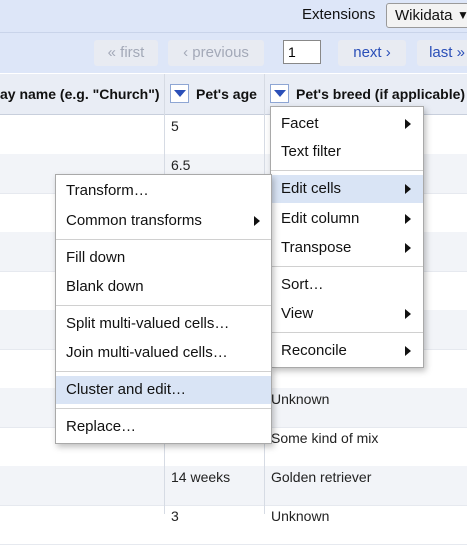 The width and height of the screenshot is (467, 545). I want to click on menu-item-label: Reconcile, so click(314, 350).